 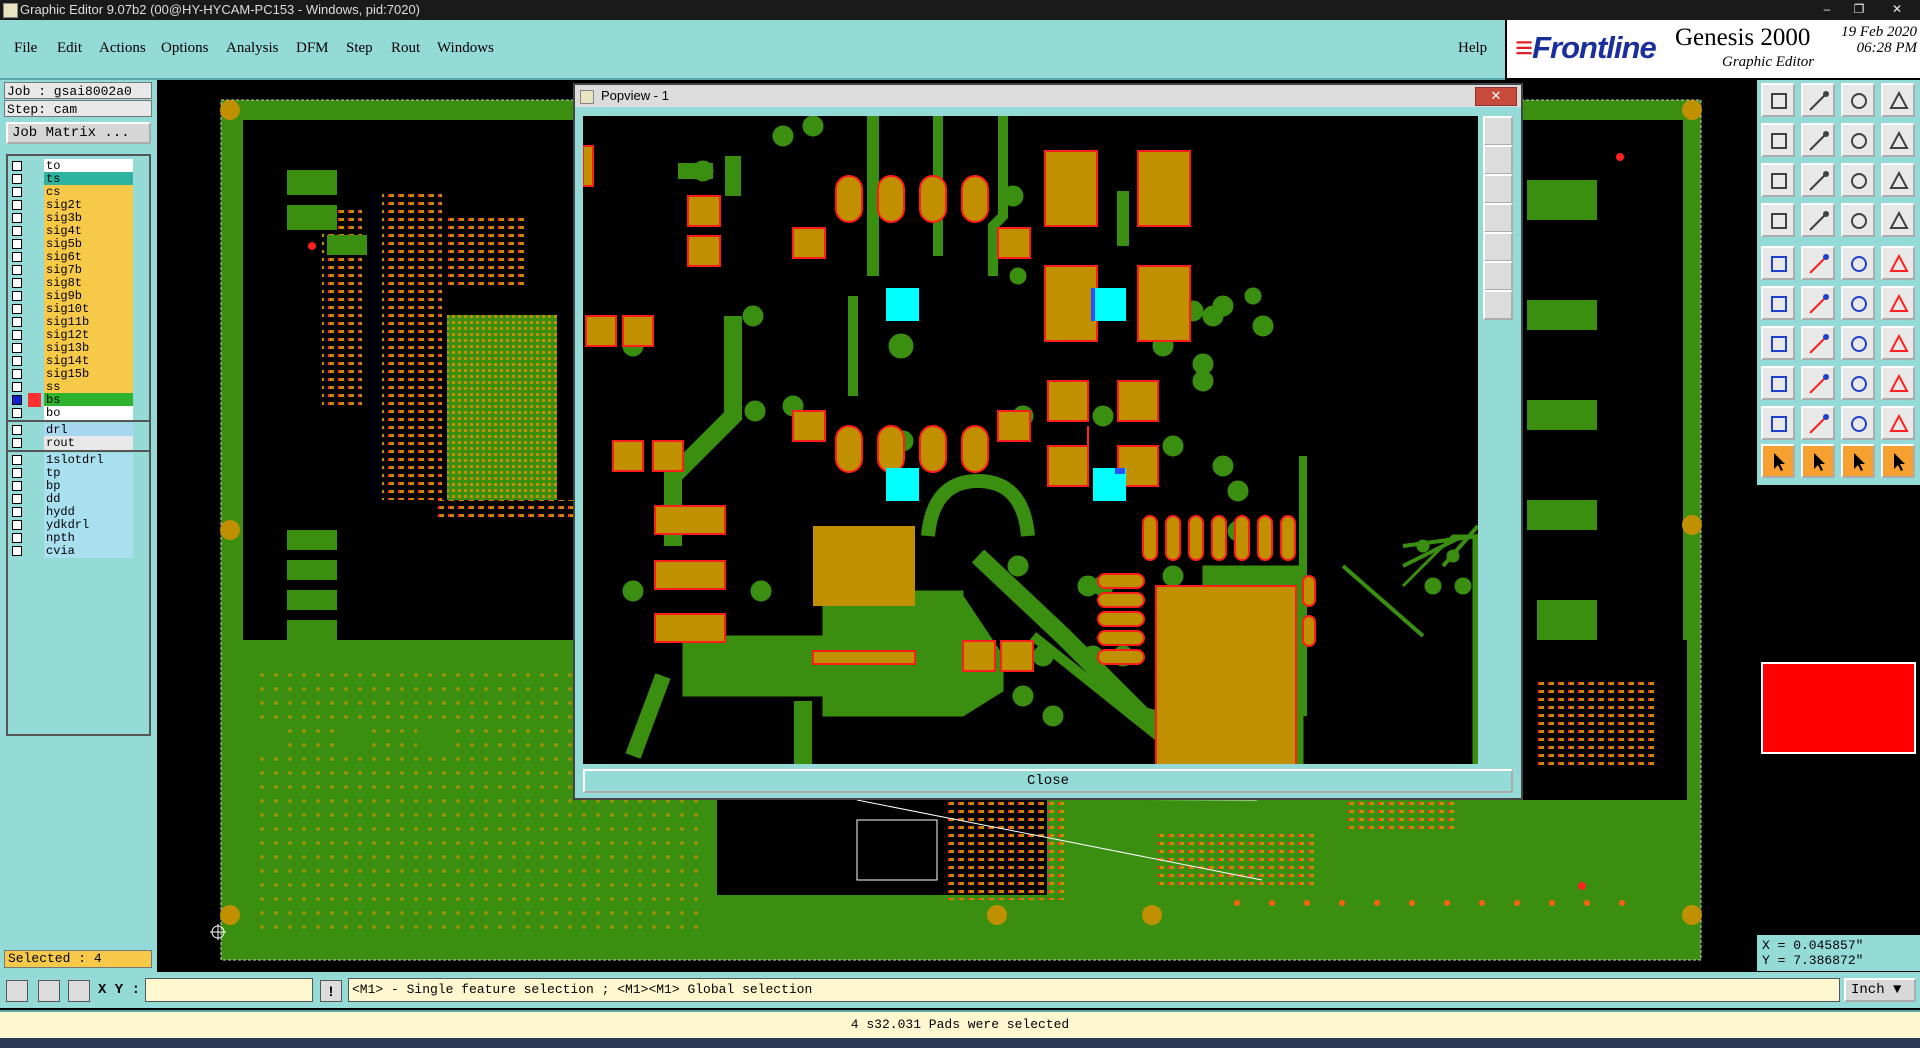 What do you see at coordinates (1048, 781) in the screenshot?
I see `popview-close-button: Close` at bounding box center [1048, 781].